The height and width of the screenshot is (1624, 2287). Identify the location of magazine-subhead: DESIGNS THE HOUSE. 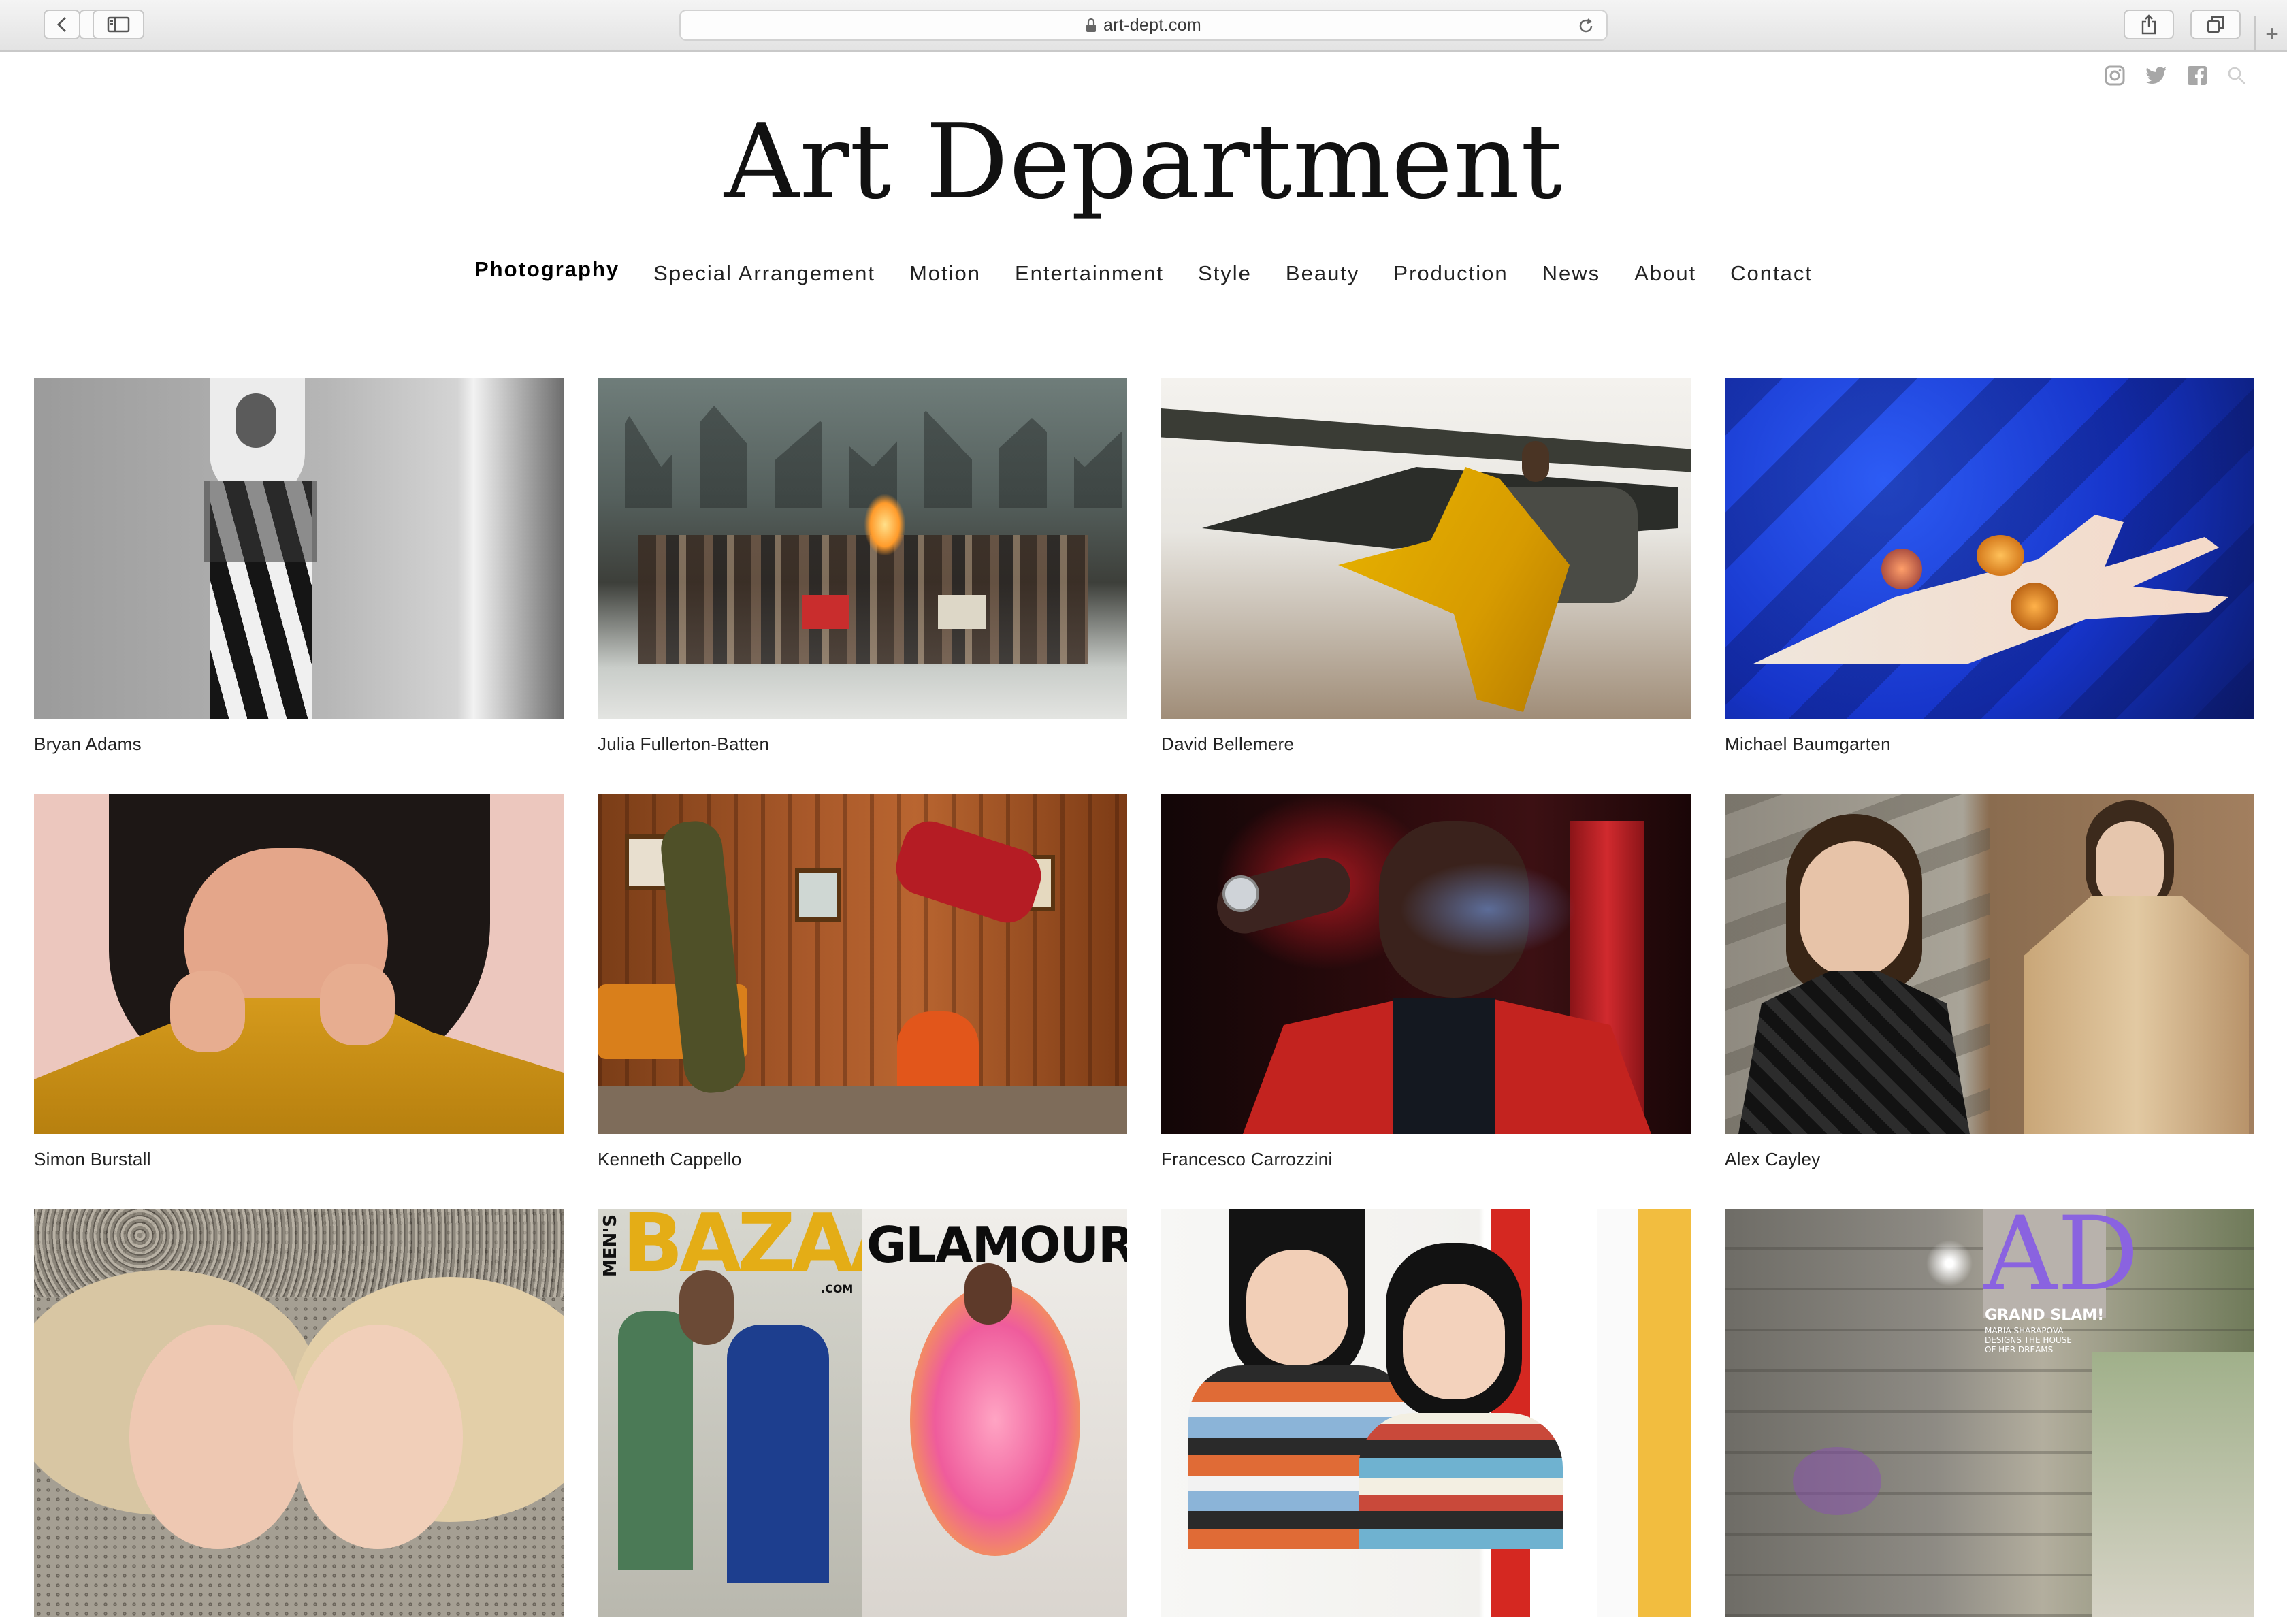
(2028, 1340).